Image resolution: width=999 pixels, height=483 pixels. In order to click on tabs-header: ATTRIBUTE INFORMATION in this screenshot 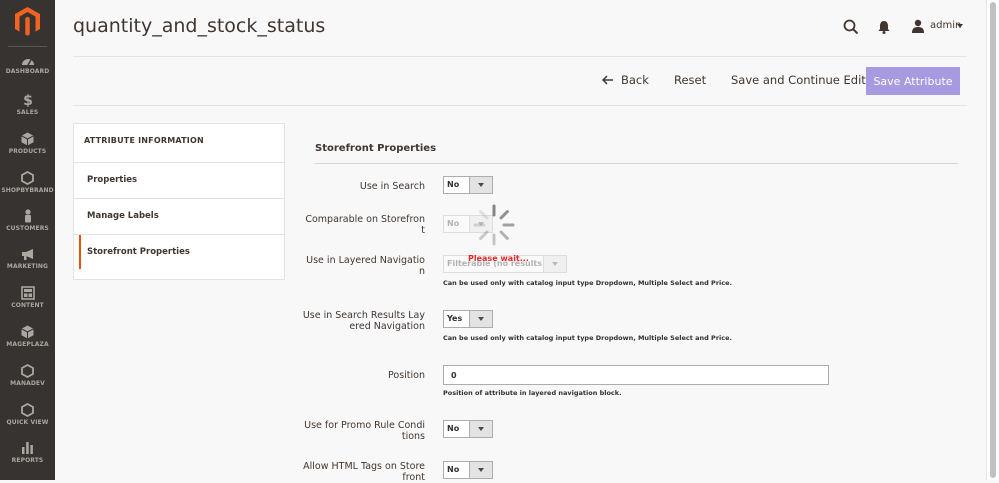, I will do `click(144, 140)`.